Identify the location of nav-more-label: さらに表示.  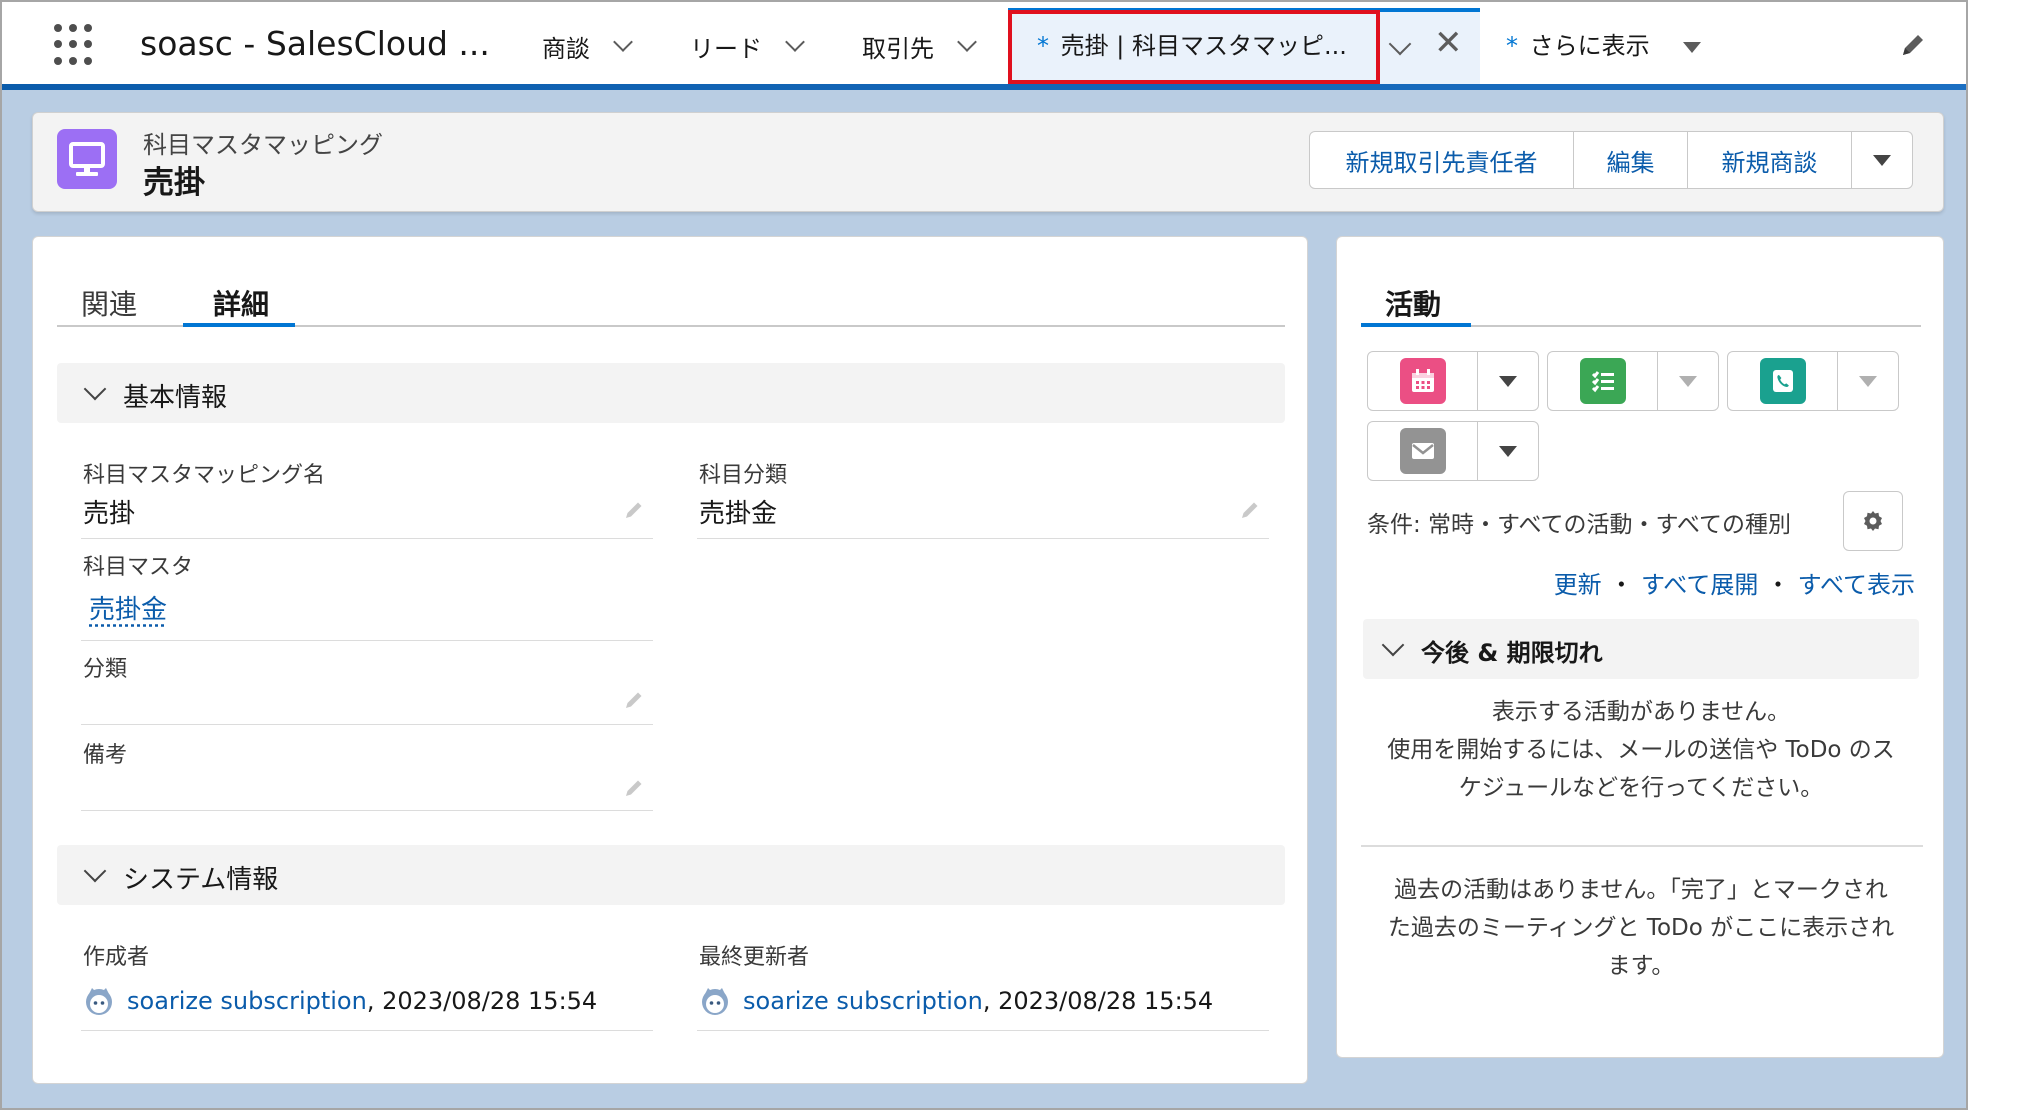
(1589, 46).